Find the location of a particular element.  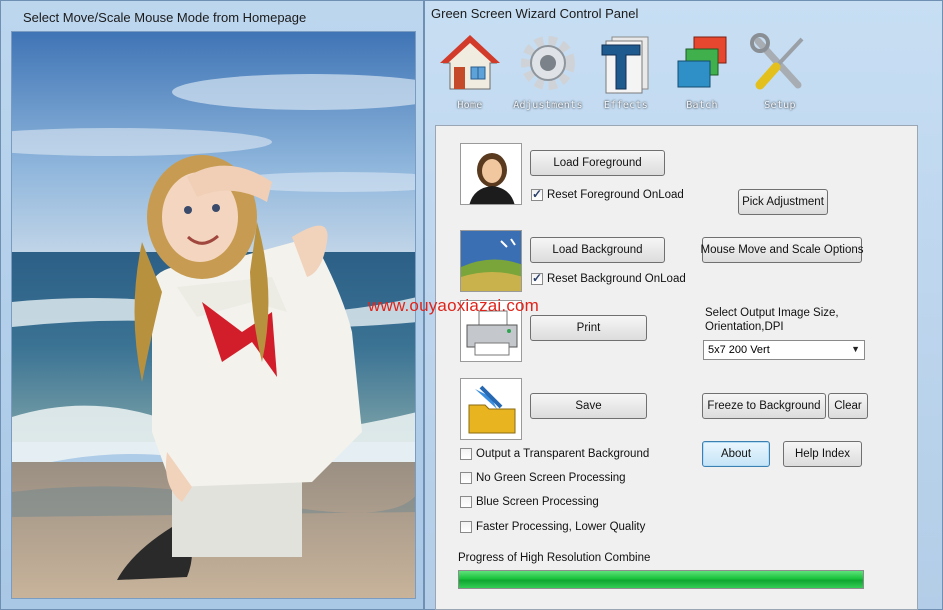

progress-bar-fill is located at coordinates (661, 579).